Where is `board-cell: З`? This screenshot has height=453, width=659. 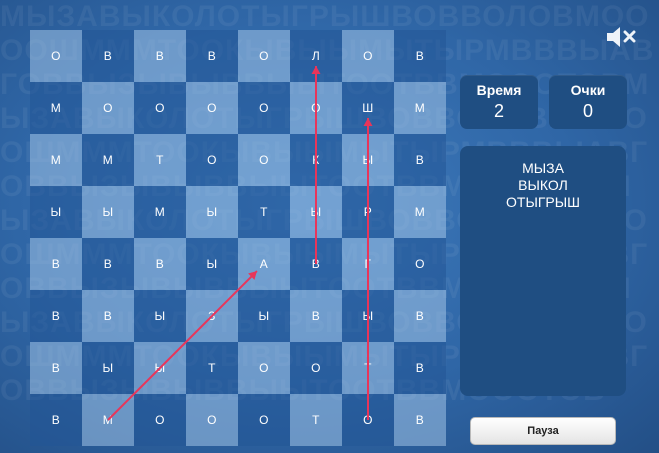 board-cell: З is located at coordinates (212, 316).